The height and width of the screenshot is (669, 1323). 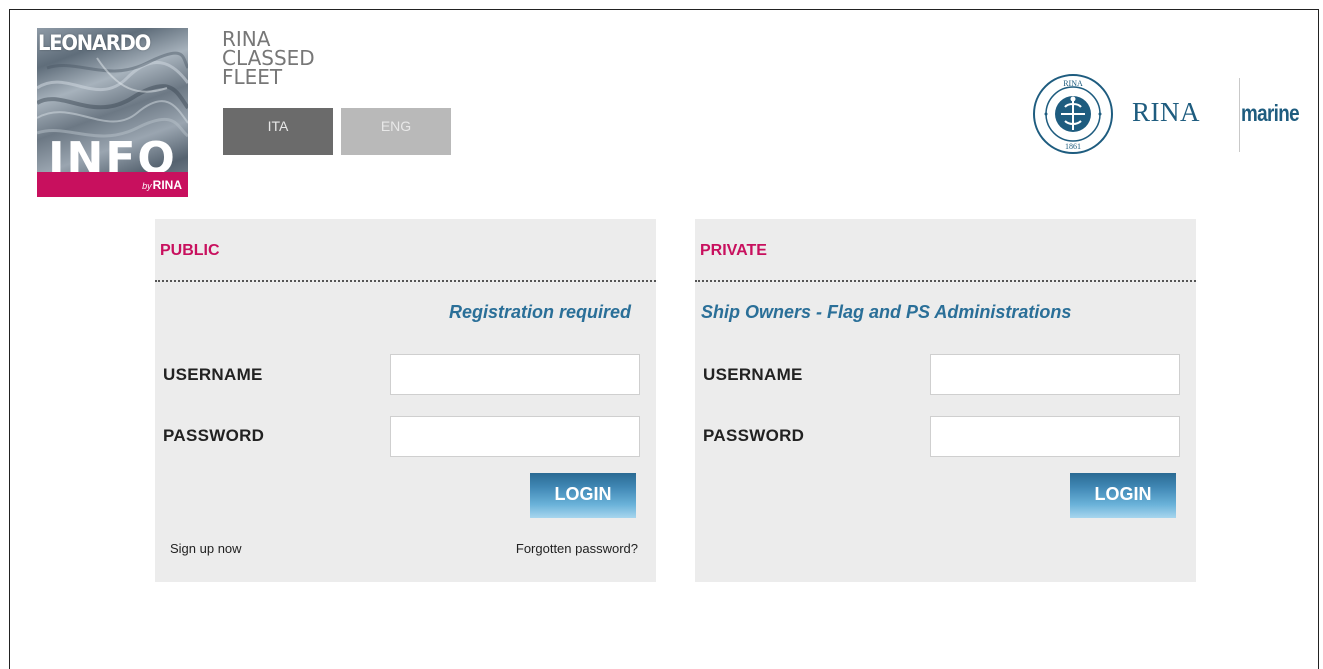 What do you see at coordinates (252, 77) in the screenshot?
I see `fleet-title-line-3: FLEET` at bounding box center [252, 77].